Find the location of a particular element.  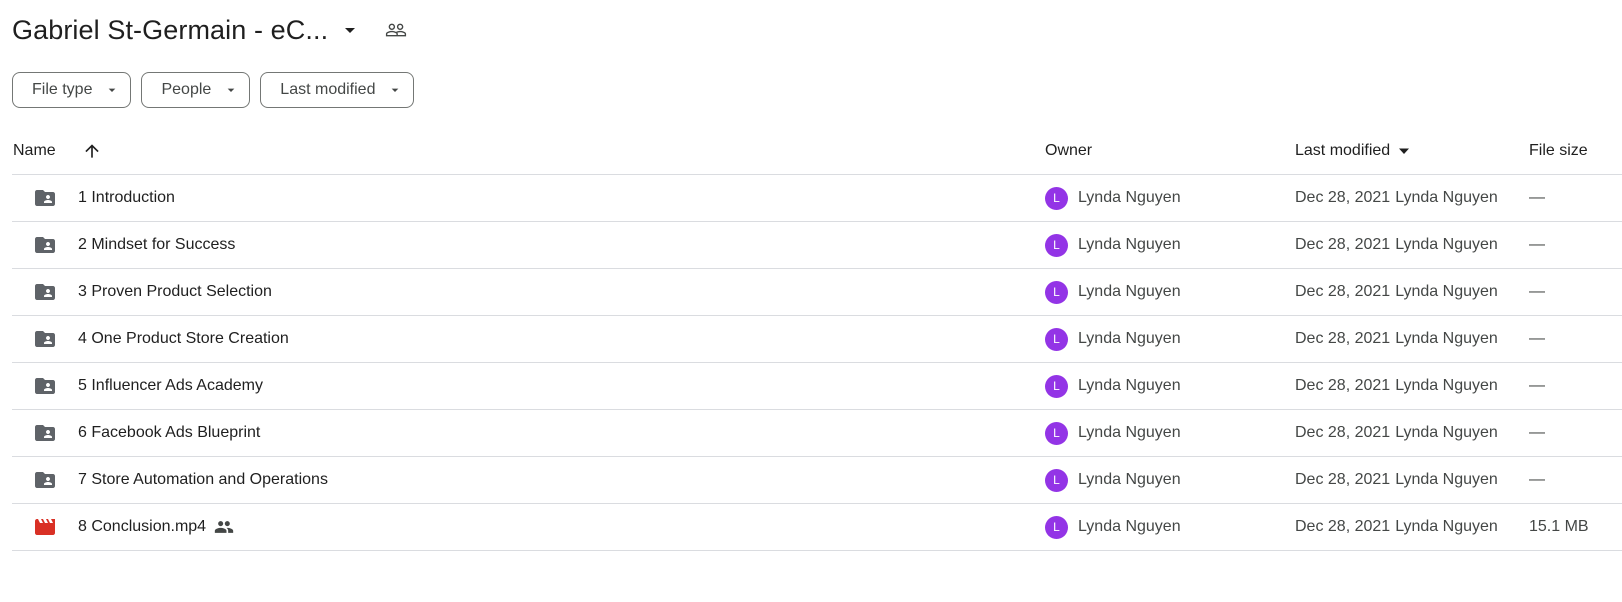

file-name: 4 One Product Store Creation is located at coordinates (183, 338).